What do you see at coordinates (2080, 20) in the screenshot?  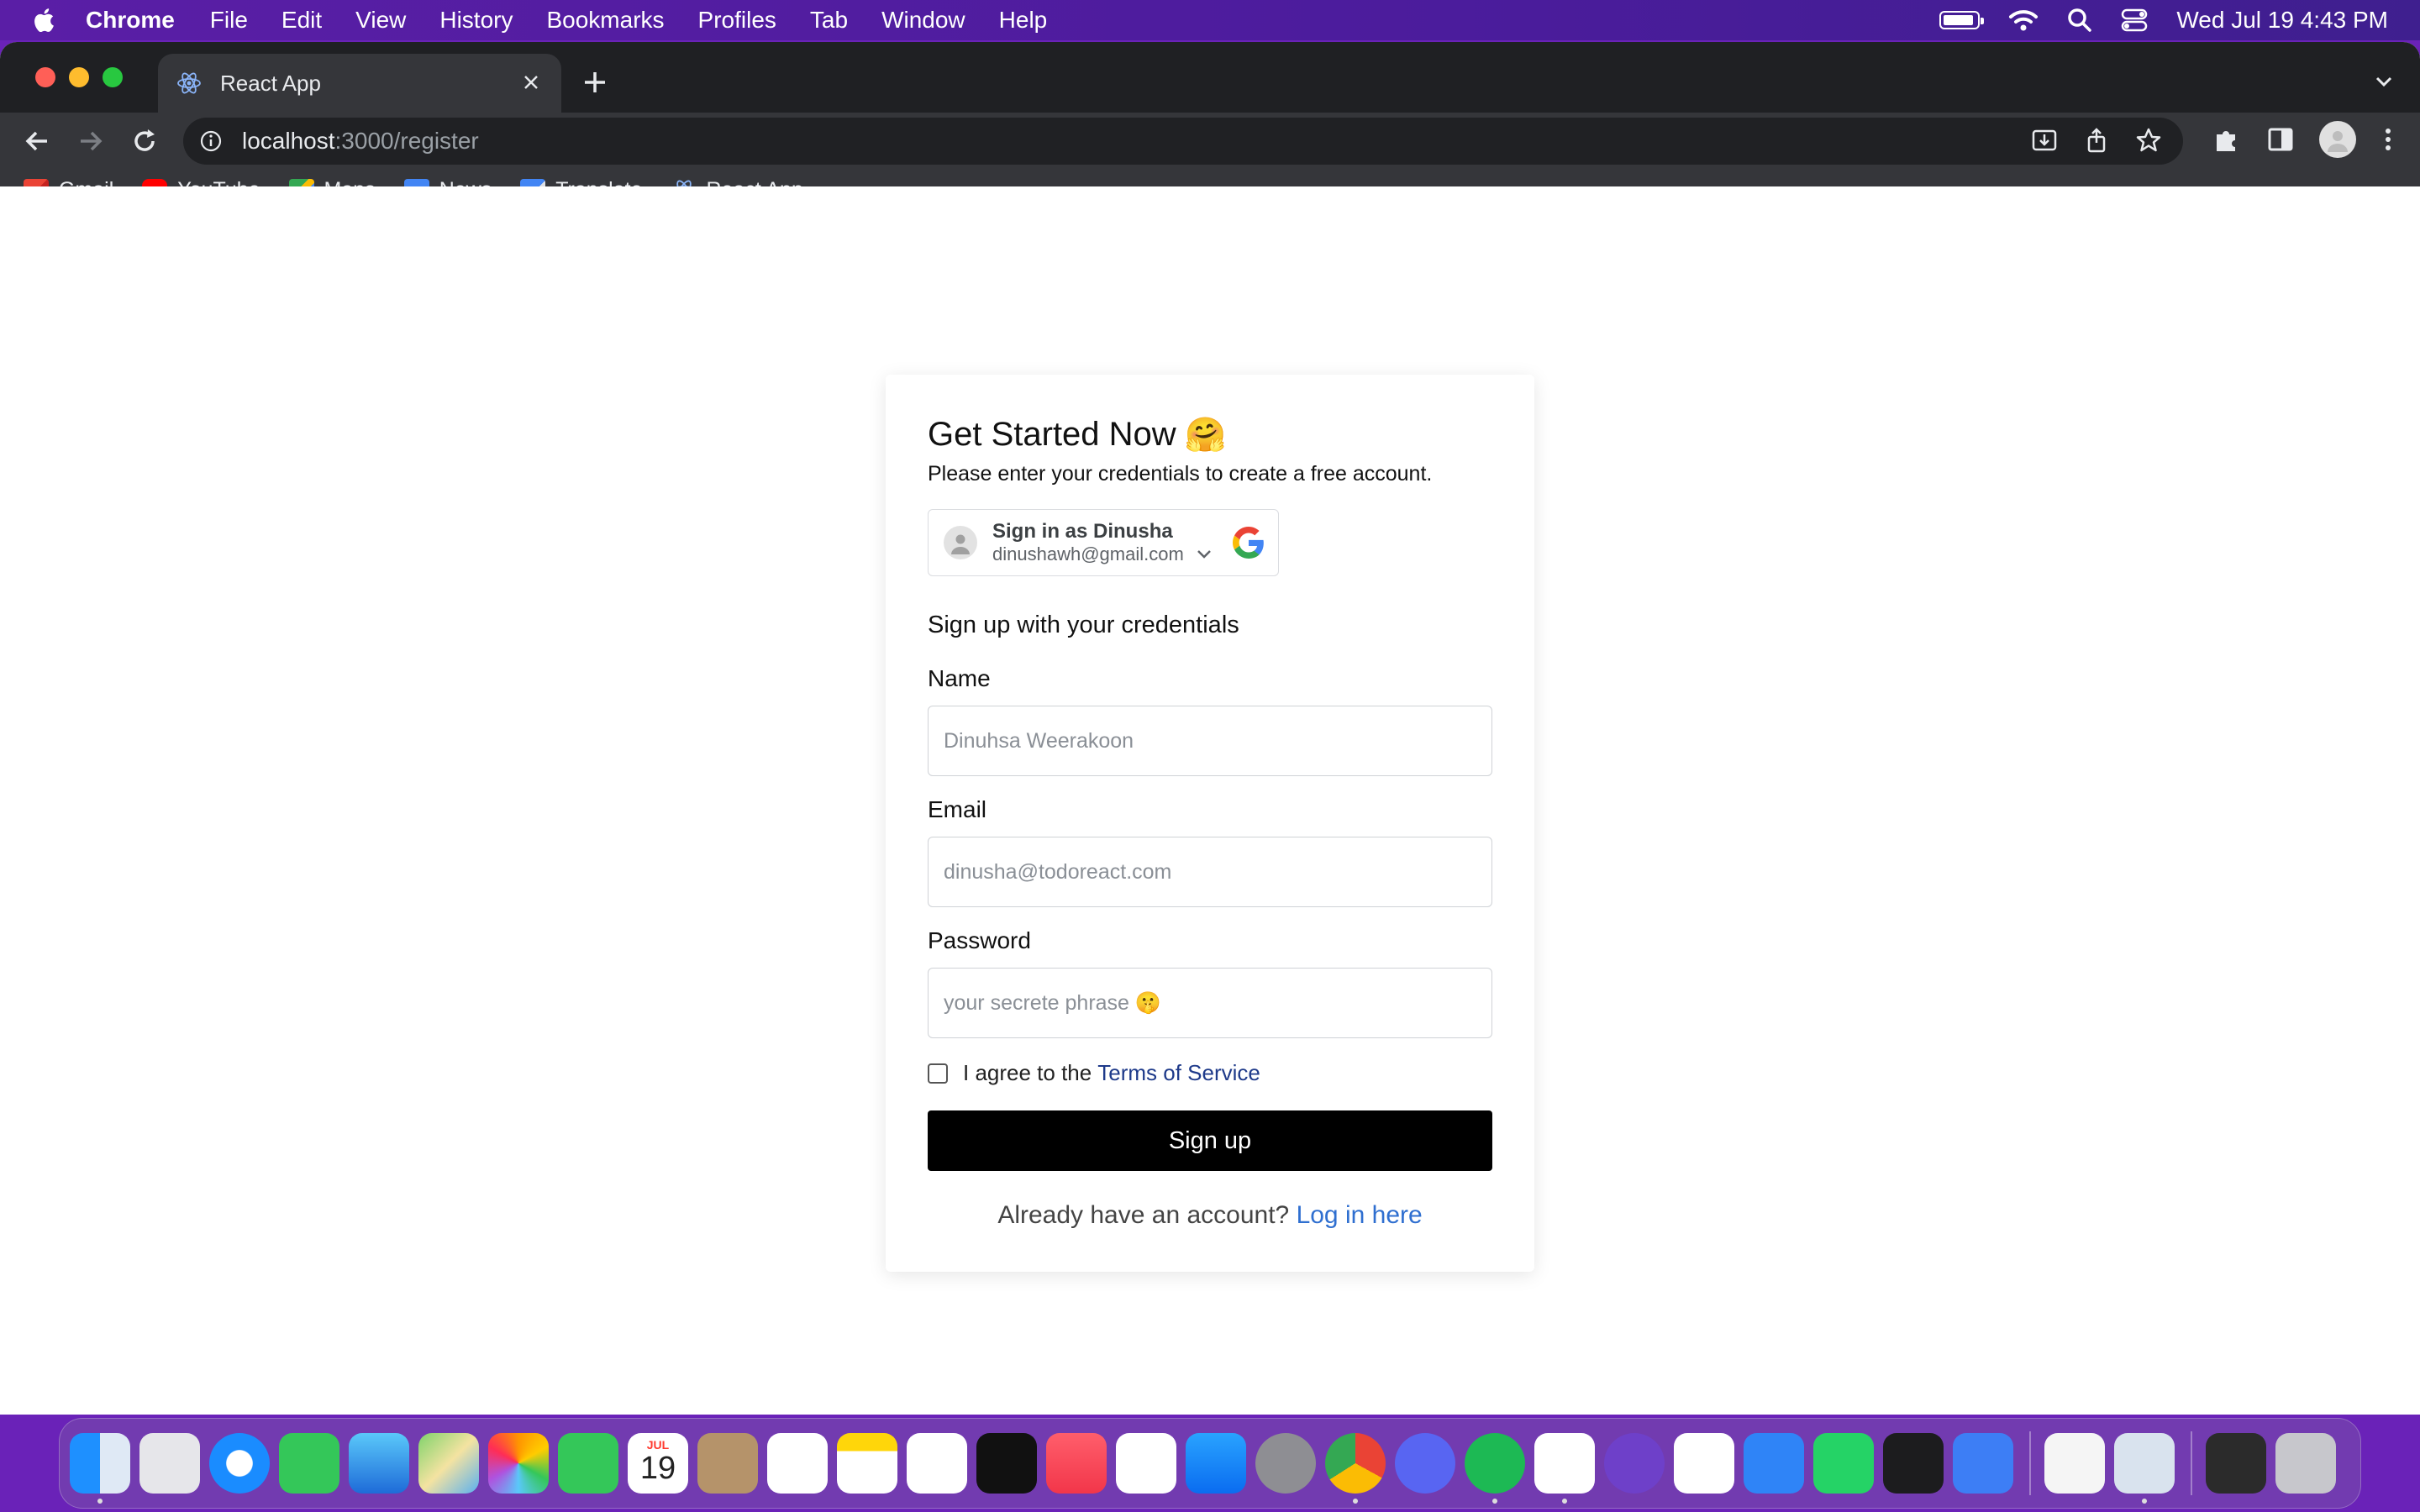 I see `spotlight-search-icon` at bounding box center [2080, 20].